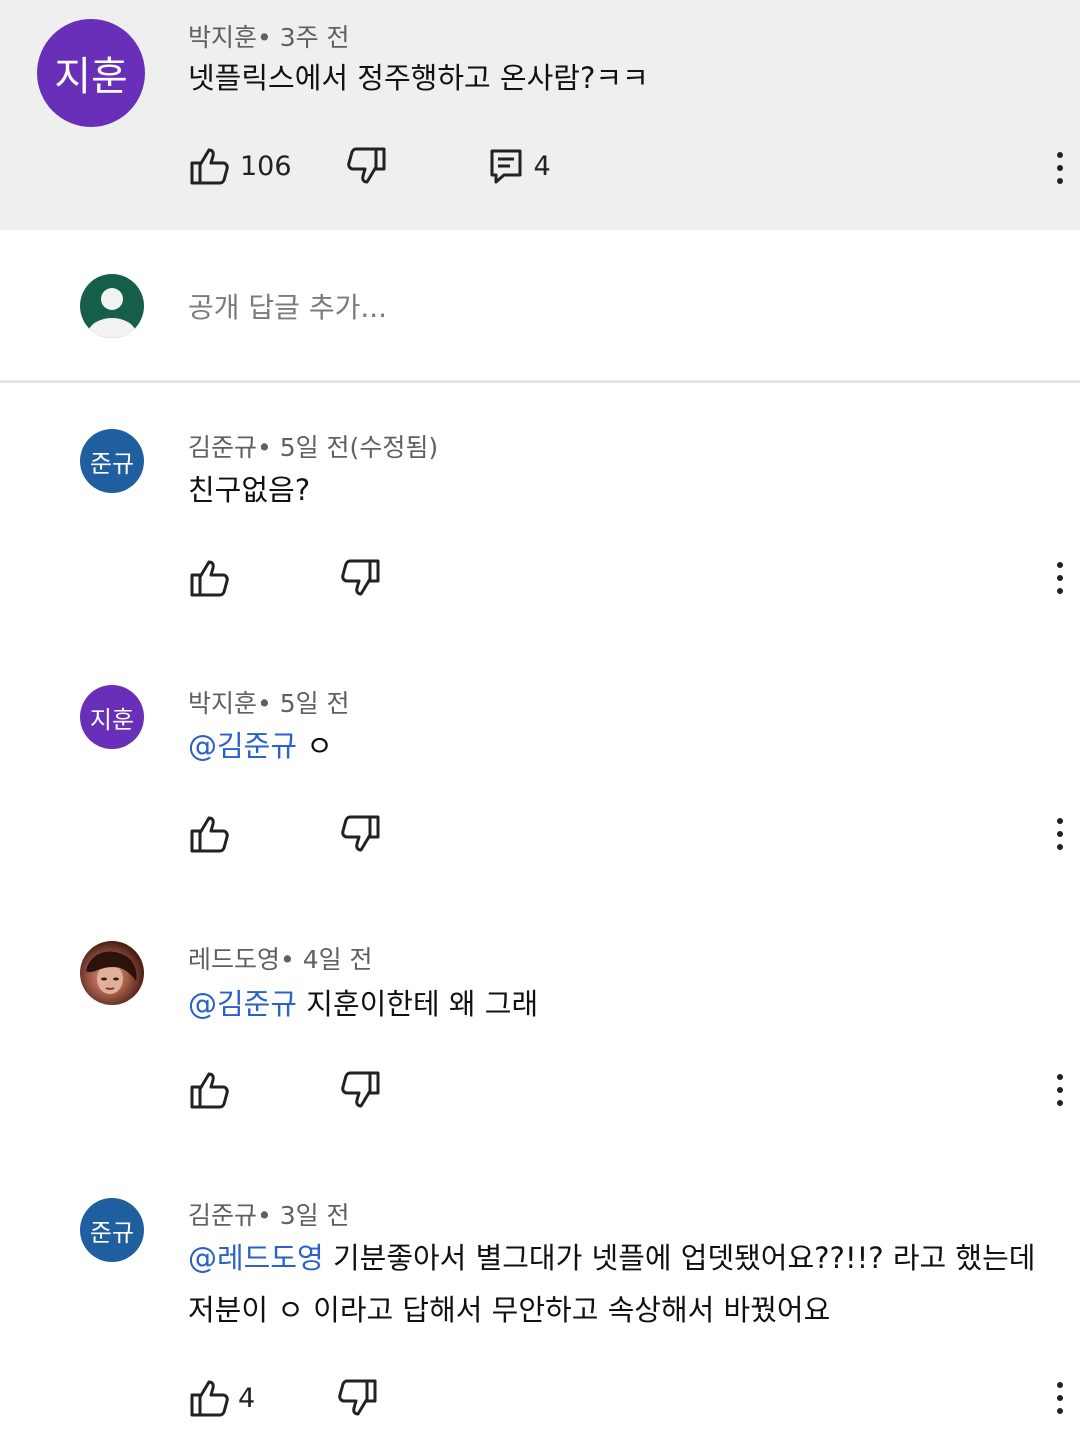  What do you see at coordinates (509, 1310) in the screenshot?
I see `comment-text-line-2: 저분이 ㅇ 이라고 답해서 무안하고 속상해서 바꿨어요` at bounding box center [509, 1310].